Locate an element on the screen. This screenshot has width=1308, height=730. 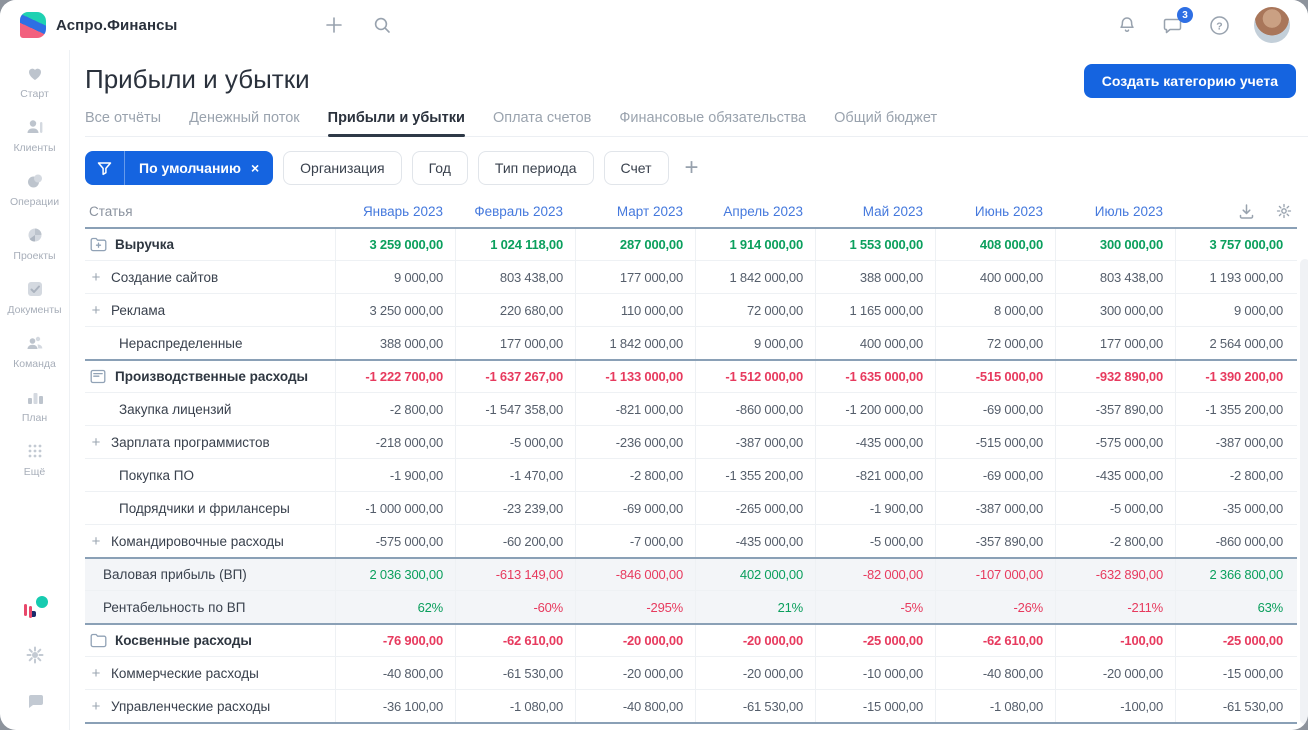
filter-pill-period-type: Тип периода is located at coordinates (535, 168).